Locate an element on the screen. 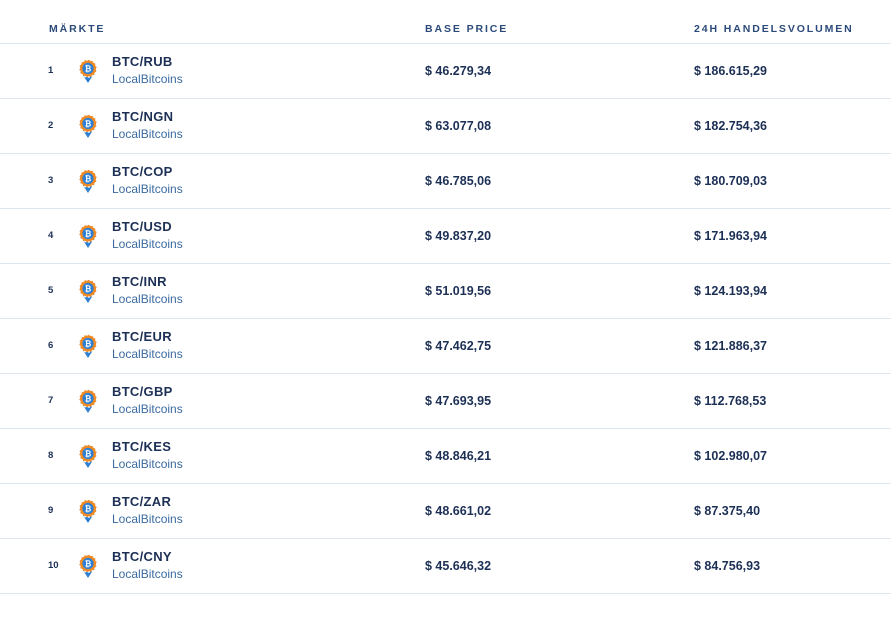  market-rank: 5 is located at coordinates (51, 290).